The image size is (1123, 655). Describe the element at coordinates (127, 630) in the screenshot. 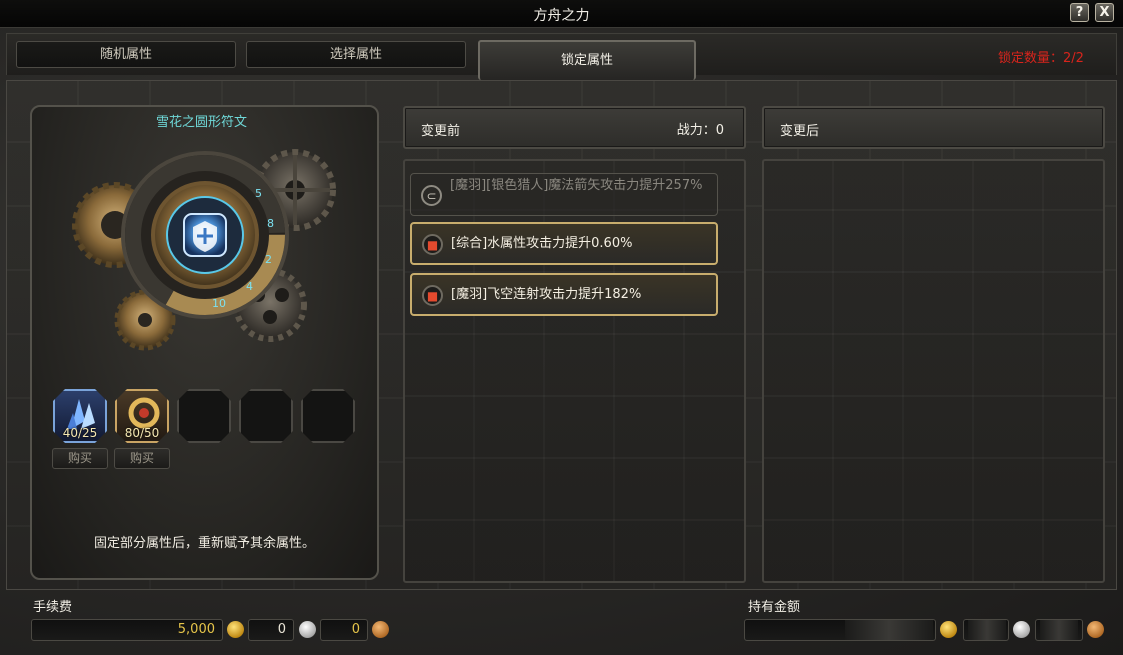

I see `fee-gold-field: 5,000` at that location.